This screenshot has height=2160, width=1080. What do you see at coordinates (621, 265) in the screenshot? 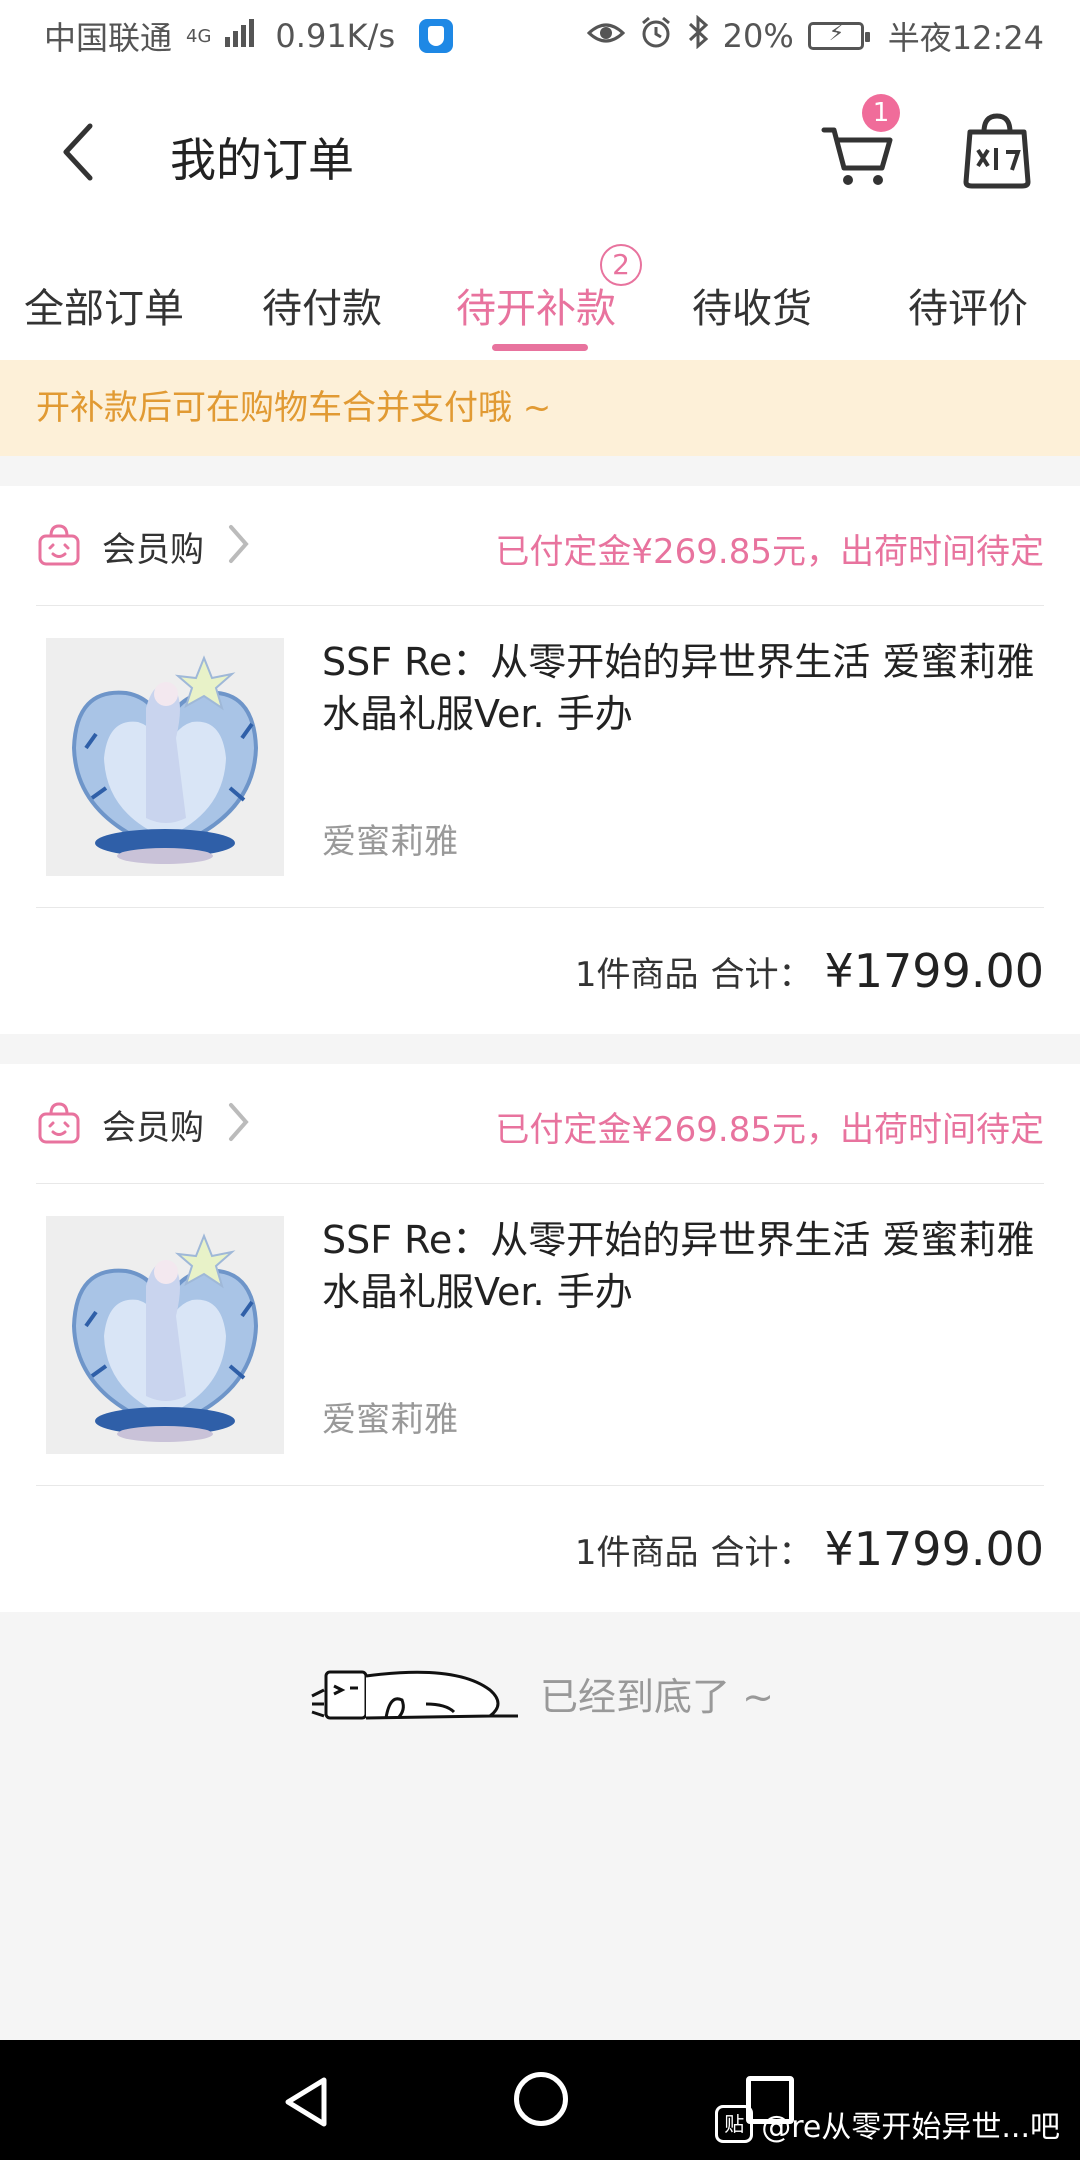
I see `tab-count-badge: 2` at bounding box center [621, 265].